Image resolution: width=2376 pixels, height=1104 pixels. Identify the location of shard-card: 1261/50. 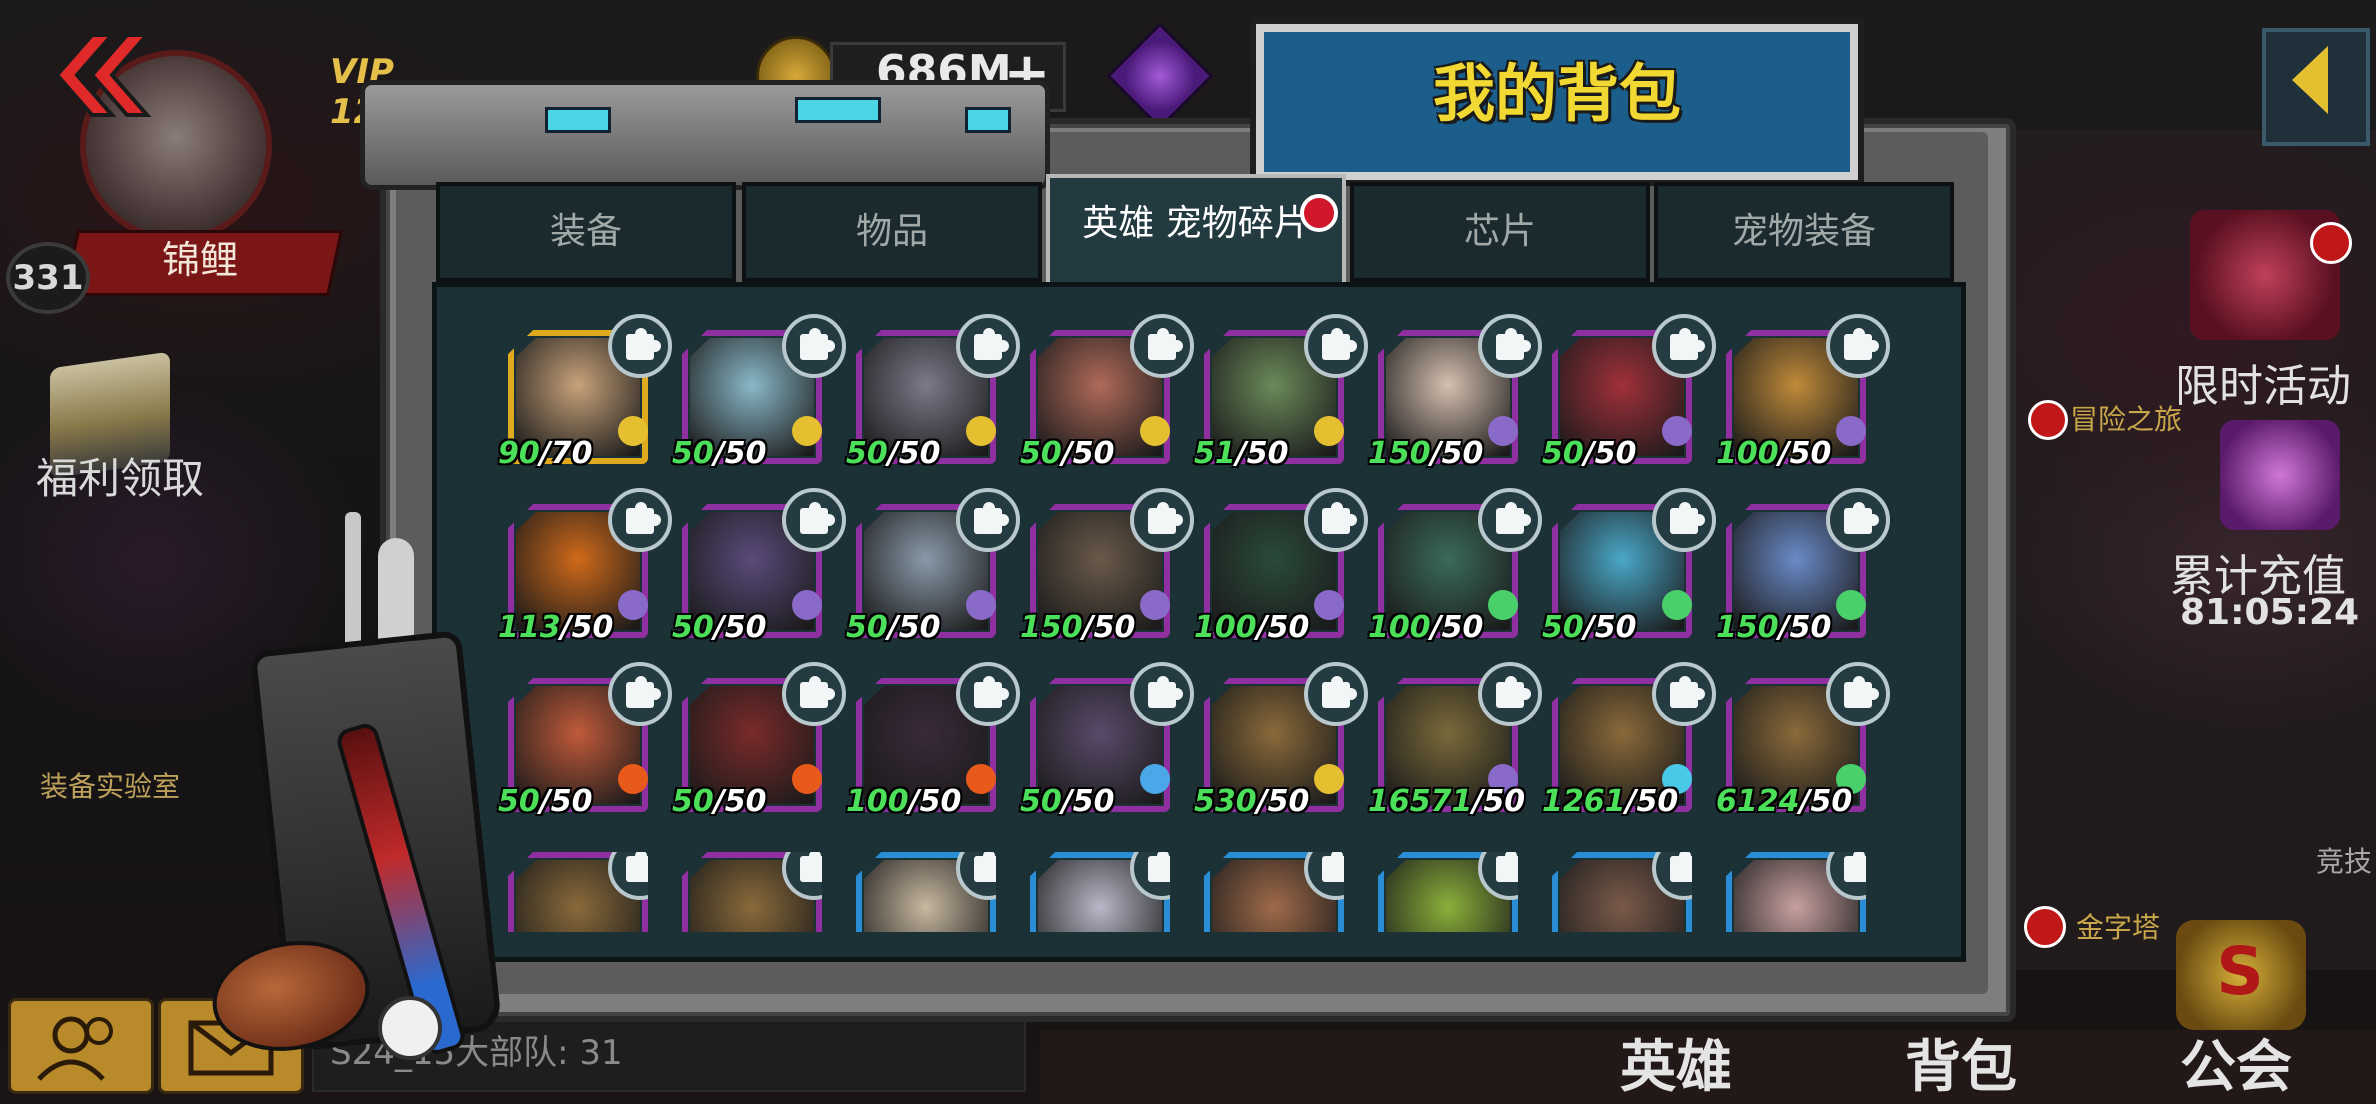
(1629, 740).